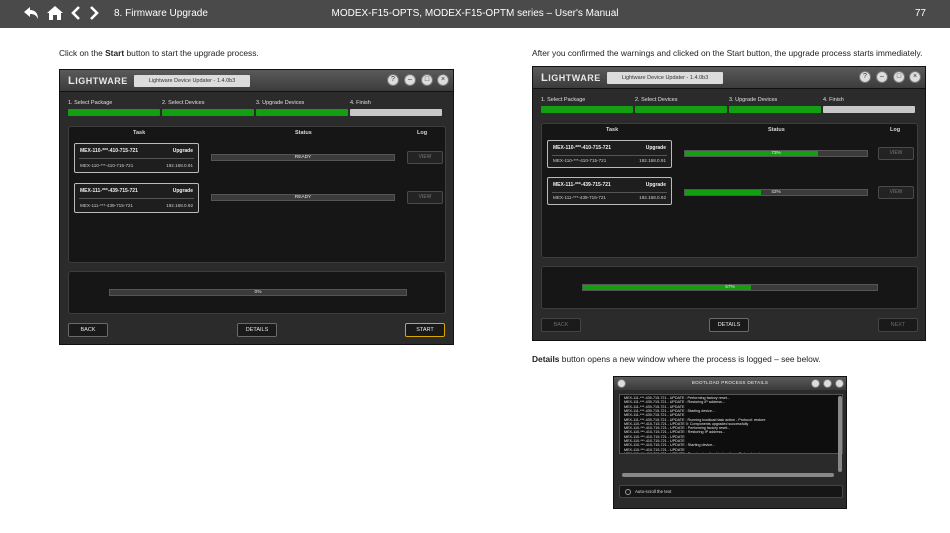 The height and width of the screenshot is (533, 950). What do you see at coordinates (728, 475) in the screenshot?
I see `horizontal-scrollbar` at bounding box center [728, 475].